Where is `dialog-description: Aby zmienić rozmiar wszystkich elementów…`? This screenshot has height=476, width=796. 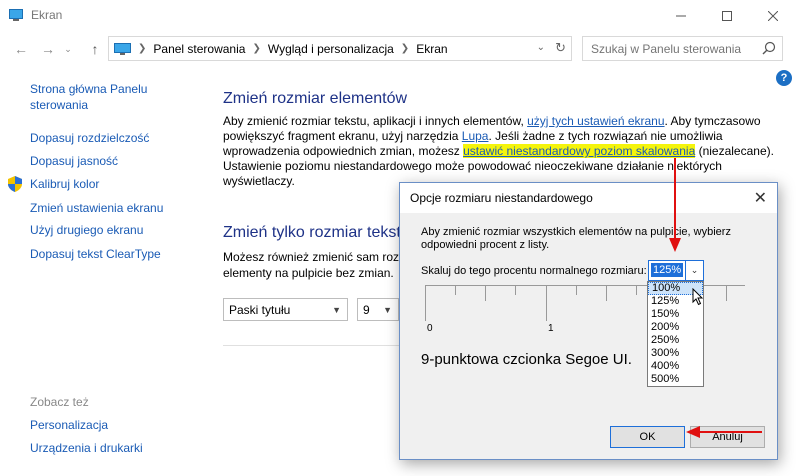 dialog-description: Aby zmienić rozmiar wszystkich elementów… is located at coordinates (576, 238).